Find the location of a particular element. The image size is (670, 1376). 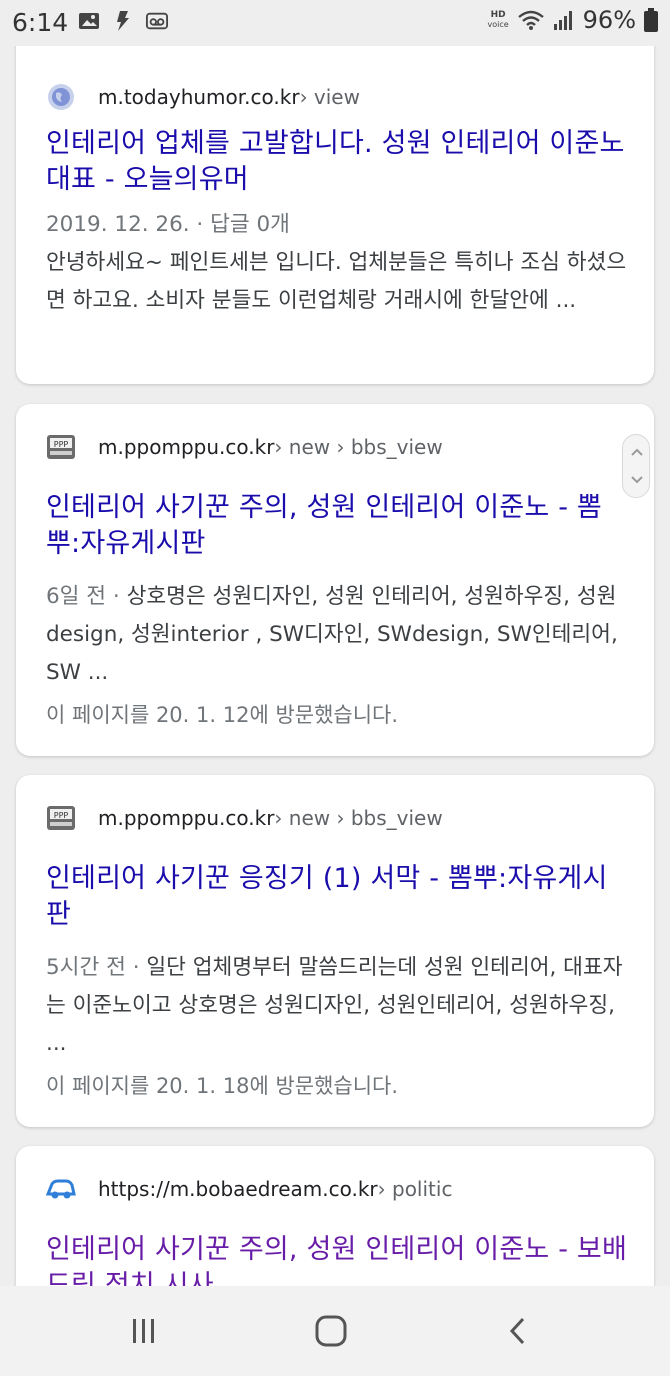

status-right: HD voice 96% is located at coordinates (572, 20).